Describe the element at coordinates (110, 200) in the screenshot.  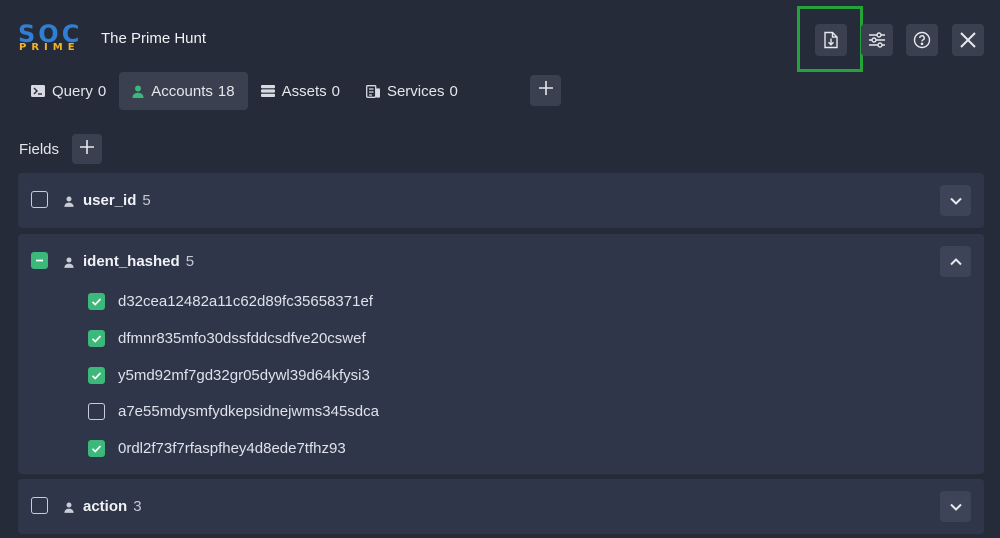
I see `field-name-label: user_id` at that location.